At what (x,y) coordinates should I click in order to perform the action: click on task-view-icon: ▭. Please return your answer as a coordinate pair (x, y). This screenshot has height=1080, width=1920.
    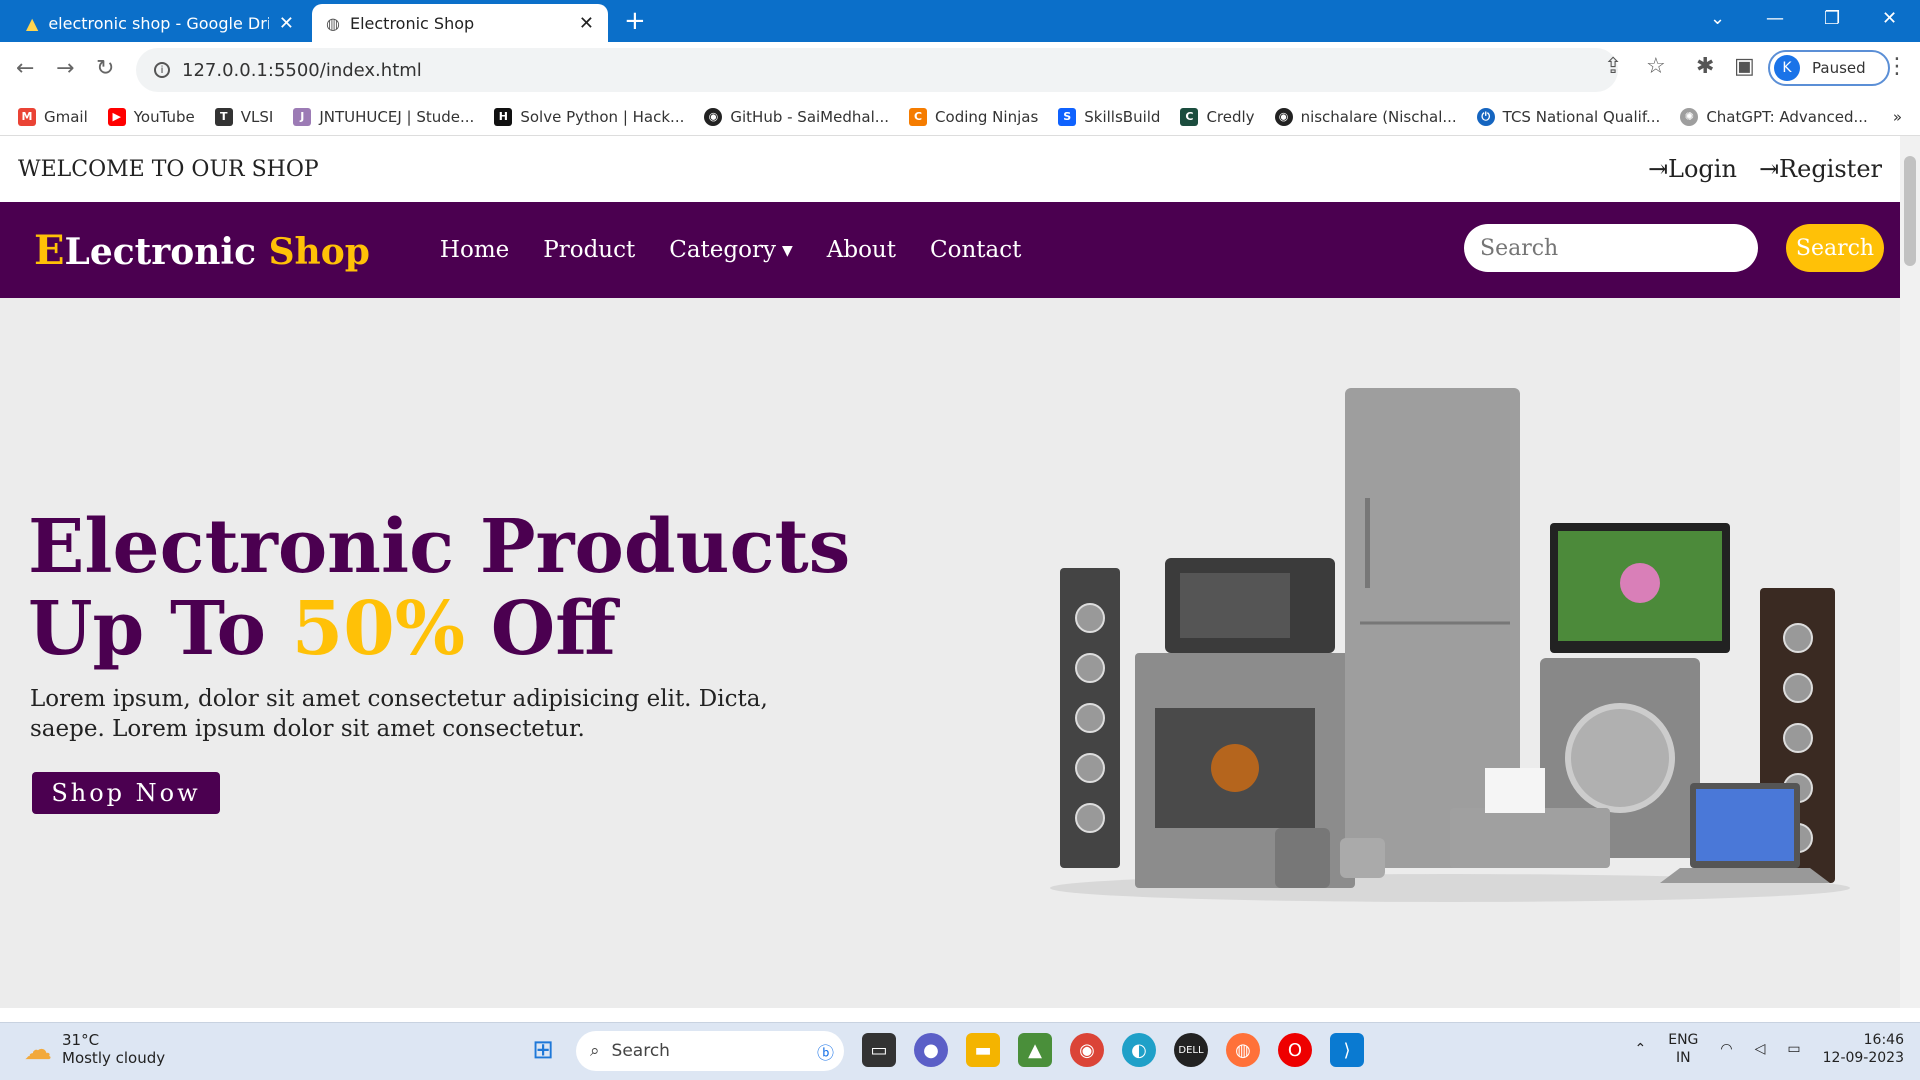
    Looking at the image, I should click on (879, 1050).